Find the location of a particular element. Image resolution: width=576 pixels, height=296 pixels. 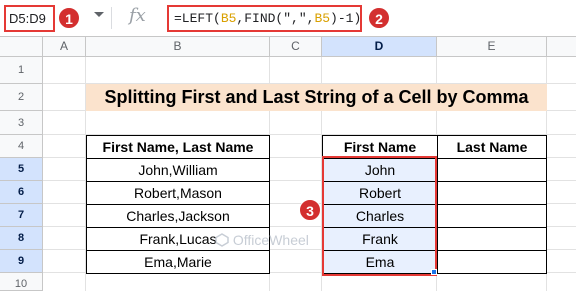

step-badge-2: 2 is located at coordinates (379, 18).